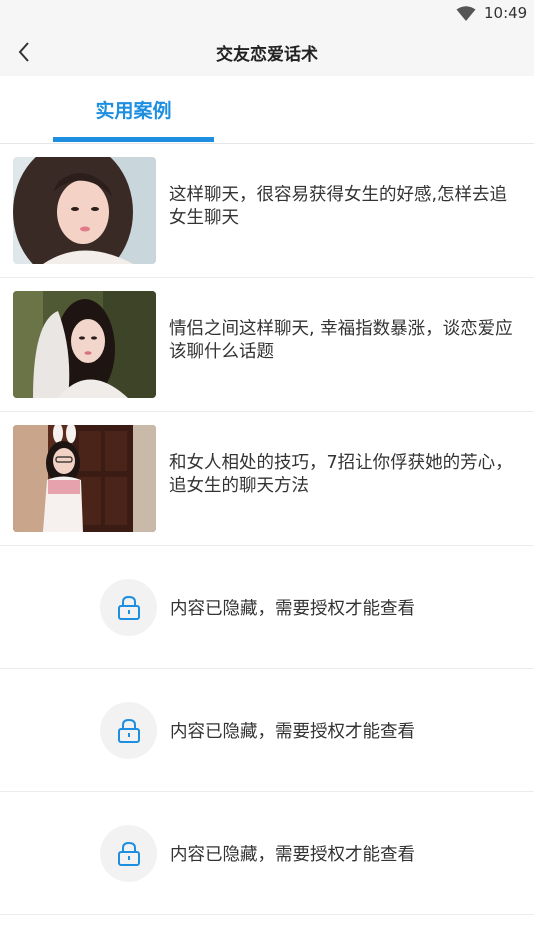 Image resolution: width=534 pixels, height=949 pixels. I want to click on list-item: 和女人相处的技巧，7招让你俘获她的芳心，追女生的聊天方法, so click(267, 479).